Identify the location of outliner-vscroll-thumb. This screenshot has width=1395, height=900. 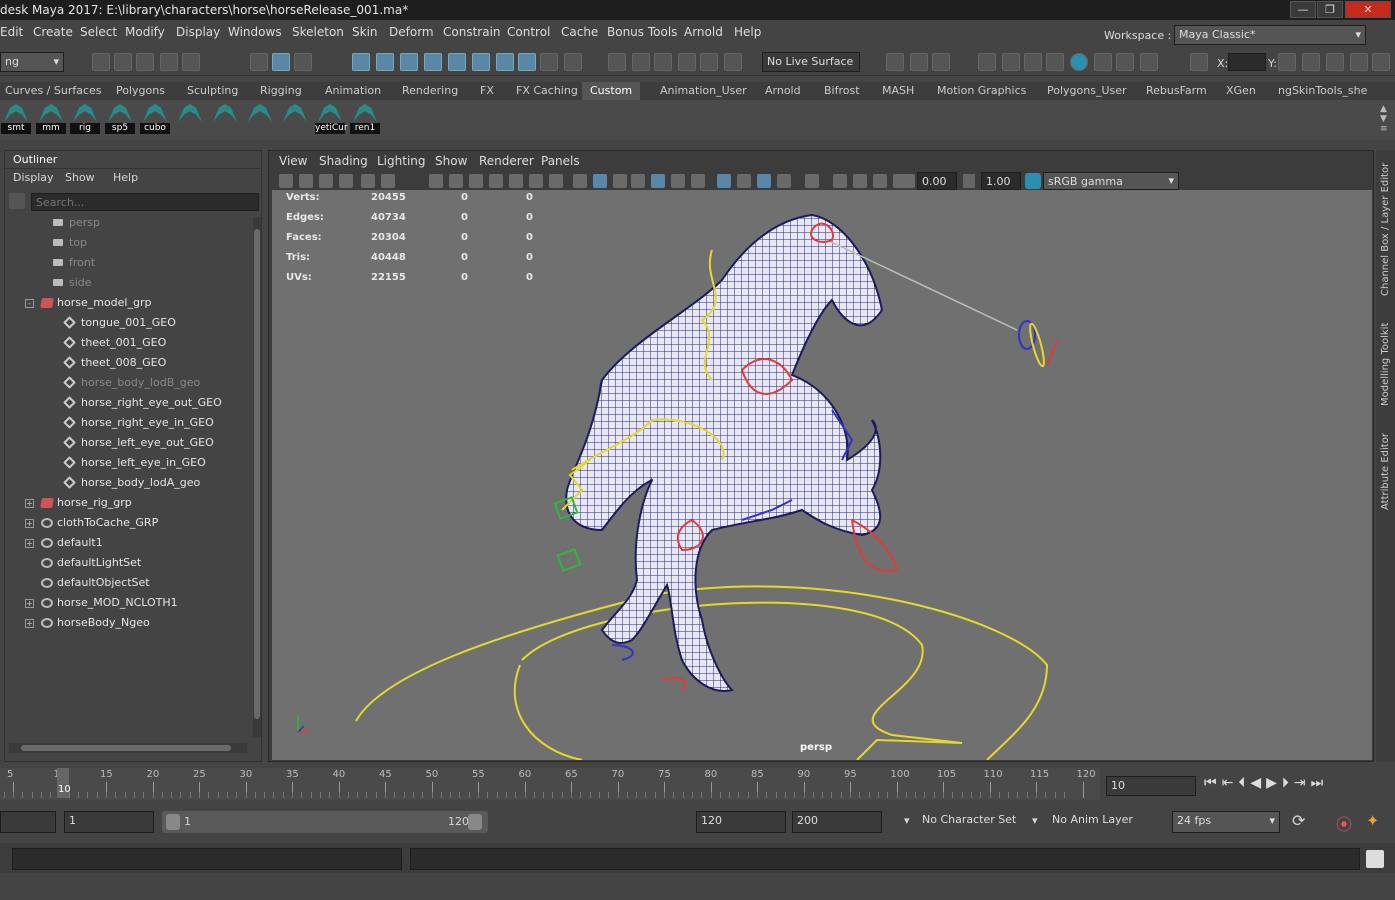
(257, 474).